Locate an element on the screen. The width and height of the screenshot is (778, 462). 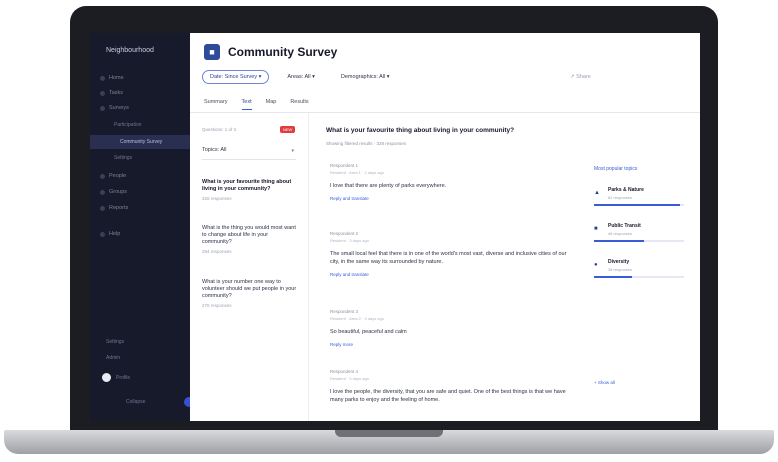
page-title: Community Survey is located at coordinates (283, 52).